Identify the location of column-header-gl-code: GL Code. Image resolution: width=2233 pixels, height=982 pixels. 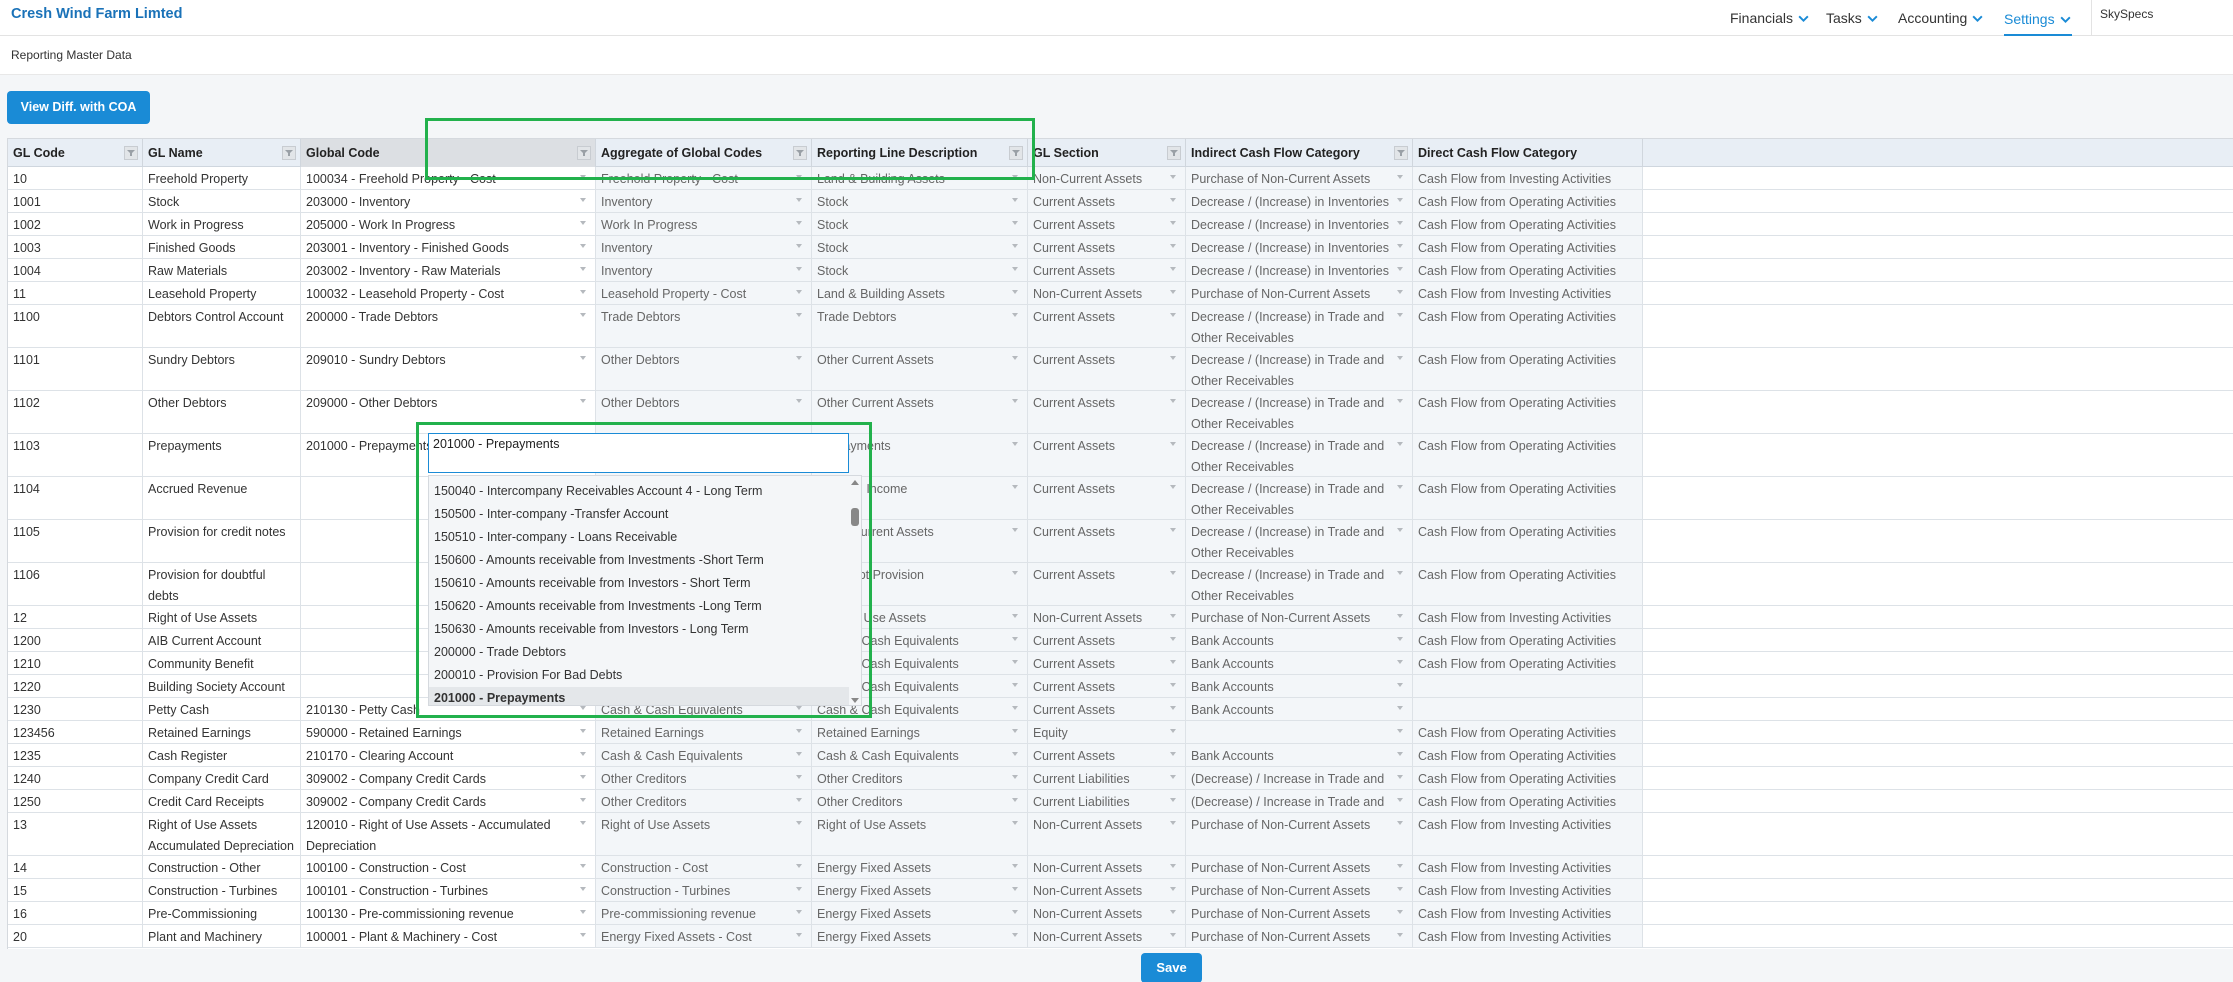
(75, 153).